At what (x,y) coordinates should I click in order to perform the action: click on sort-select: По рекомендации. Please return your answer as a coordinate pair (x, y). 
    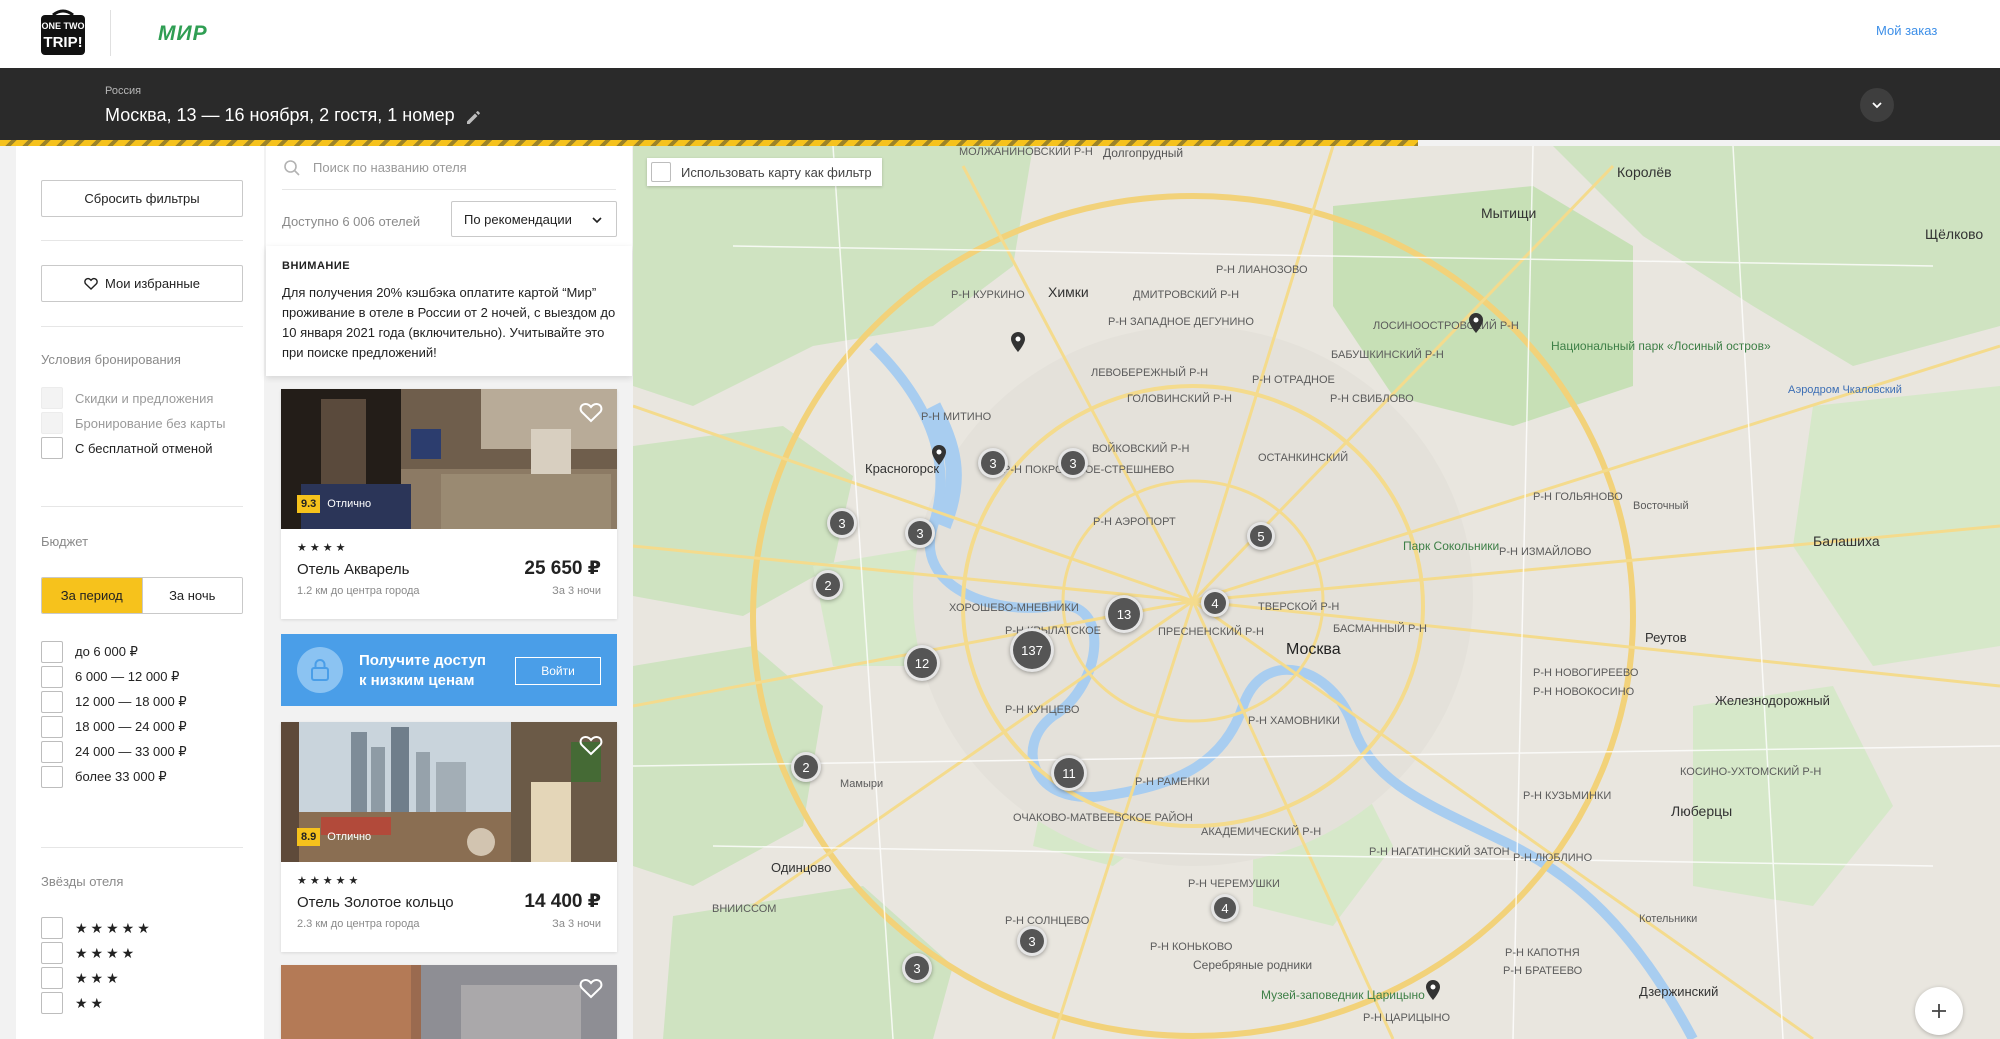
    Looking at the image, I should click on (534, 219).